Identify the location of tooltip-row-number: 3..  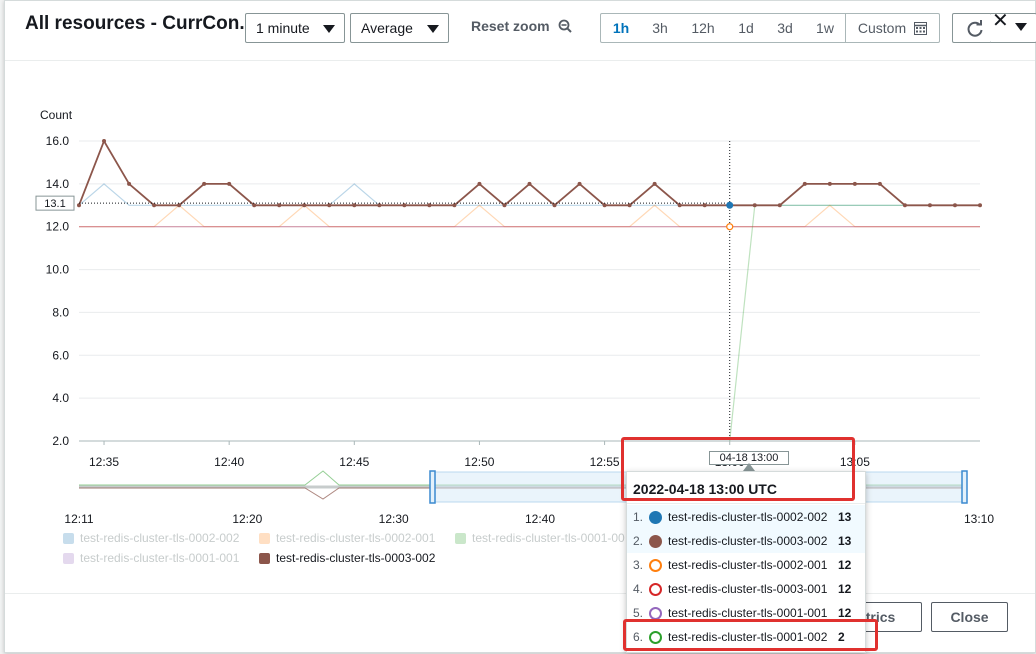
(638, 565).